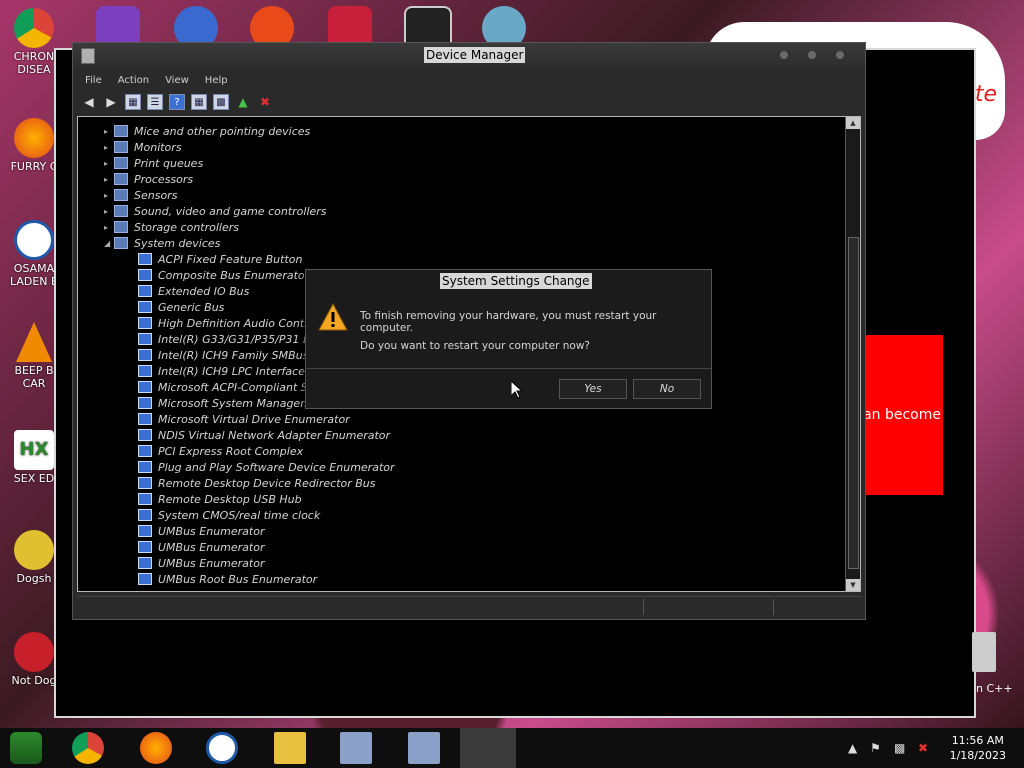 The width and height of the screenshot is (1024, 768). I want to click on back-arrow-icon: ◀, so click(89, 102).